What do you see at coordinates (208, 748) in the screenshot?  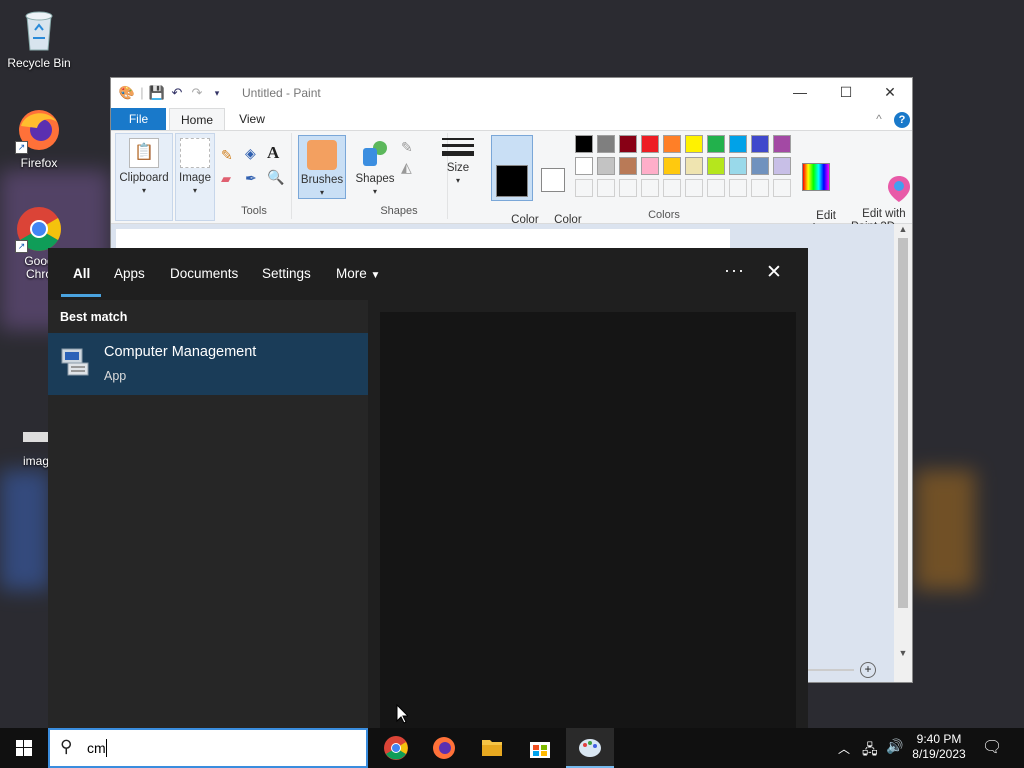 I see `search-box: ⚲ cm` at bounding box center [208, 748].